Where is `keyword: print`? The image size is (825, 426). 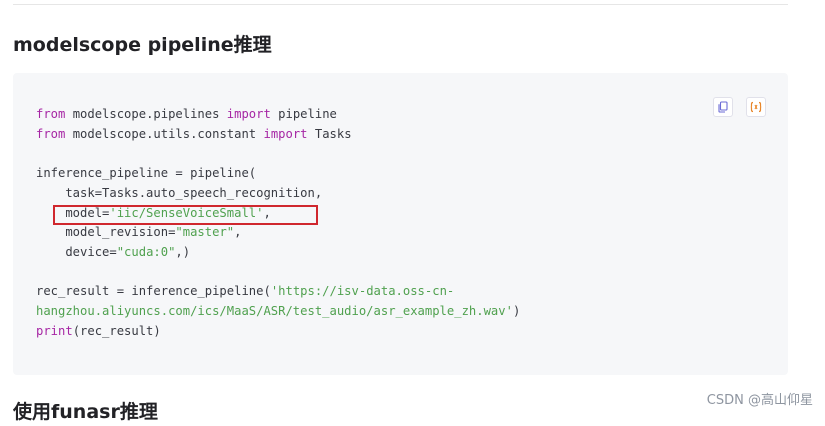 keyword: print is located at coordinates (54, 330).